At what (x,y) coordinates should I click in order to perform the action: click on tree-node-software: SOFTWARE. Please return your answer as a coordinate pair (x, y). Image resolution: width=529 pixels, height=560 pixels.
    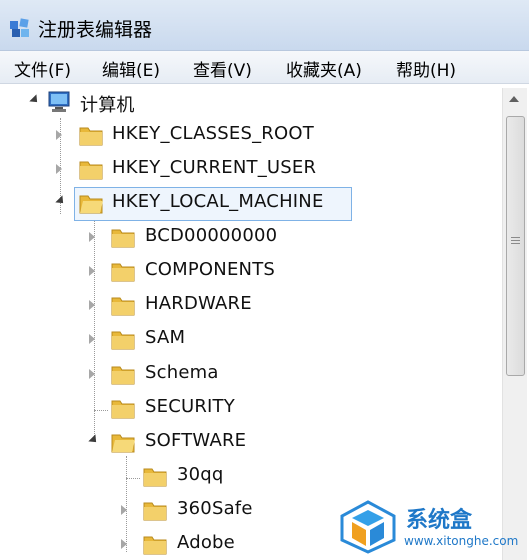
    Looking at the image, I should click on (180, 443).